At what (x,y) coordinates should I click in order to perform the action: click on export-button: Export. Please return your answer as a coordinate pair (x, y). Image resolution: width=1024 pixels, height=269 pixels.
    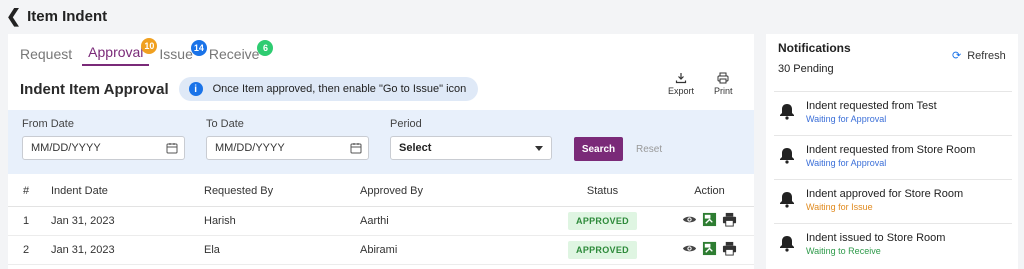
    Looking at the image, I should click on (681, 84).